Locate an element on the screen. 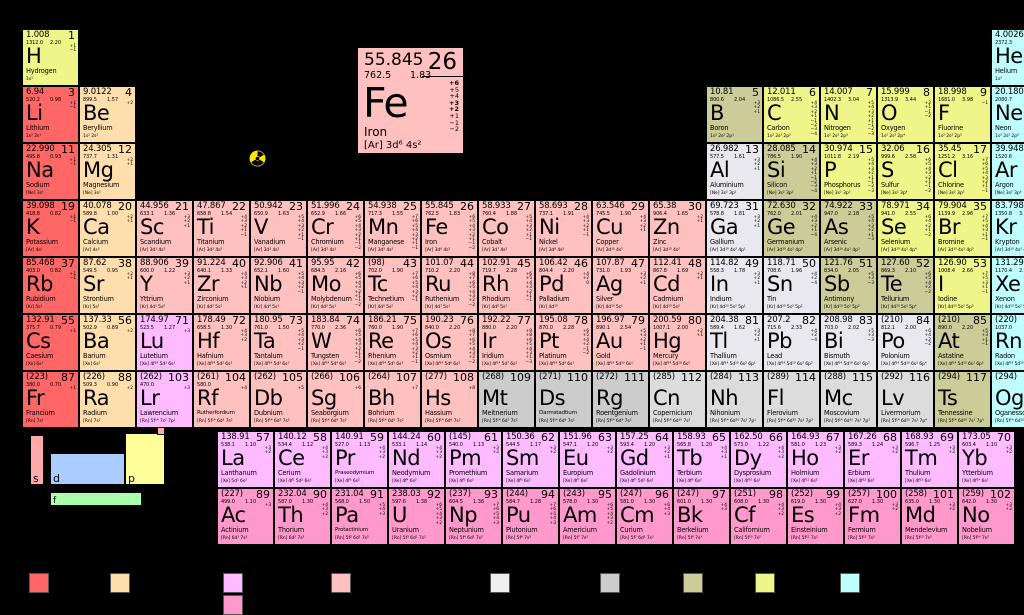  element-cell-mg: 24.305 12 737.7 1.31 +2 +1 Mg Magnesium [Ne] 3s² is located at coordinates (107, 171).